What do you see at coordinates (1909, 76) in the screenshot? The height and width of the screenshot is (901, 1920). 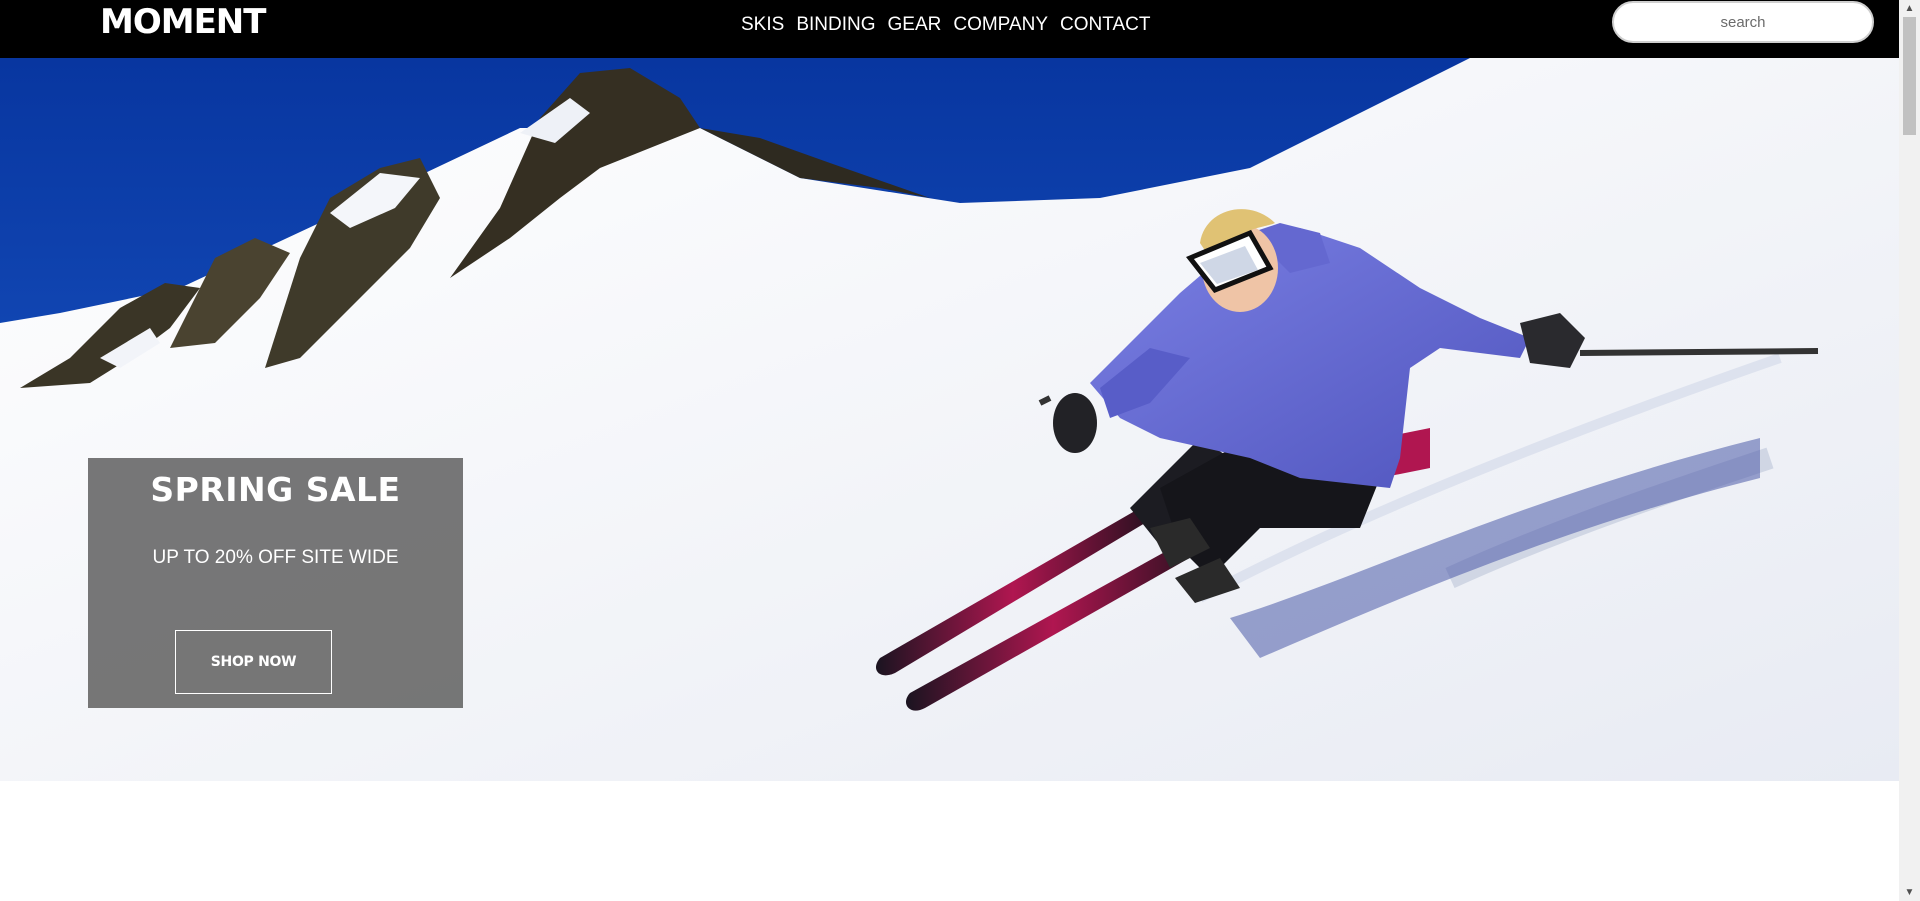 I see `scroll-thumb` at bounding box center [1909, 76].